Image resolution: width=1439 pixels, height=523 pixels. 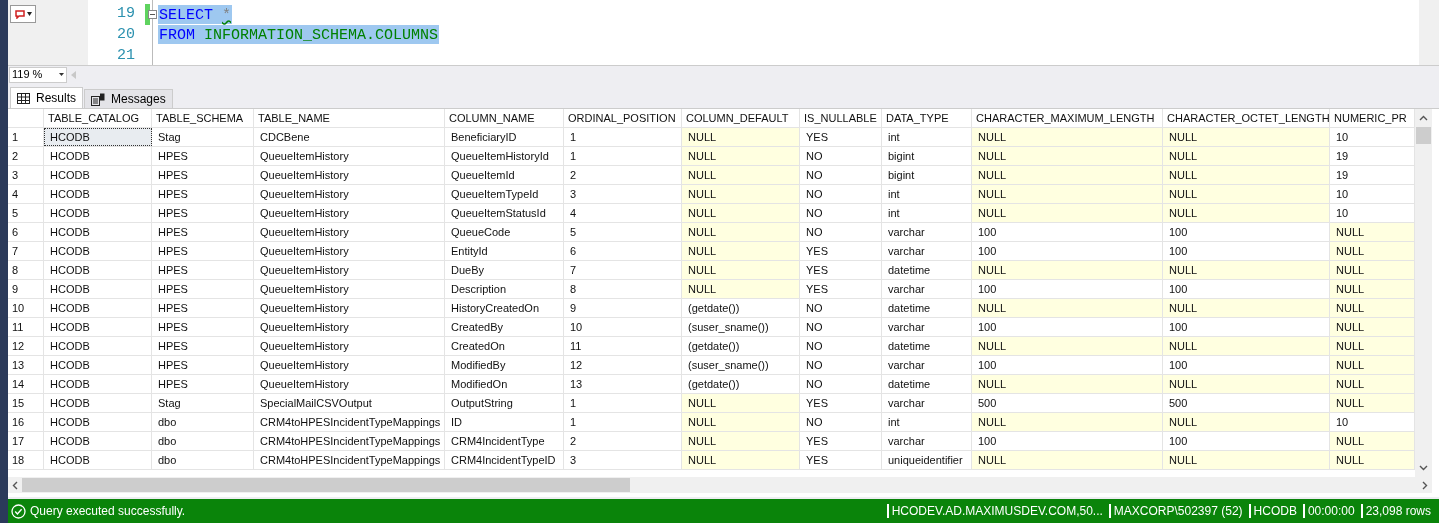 I want to click on scroll-down-icon, so click(x=1423, y=468).